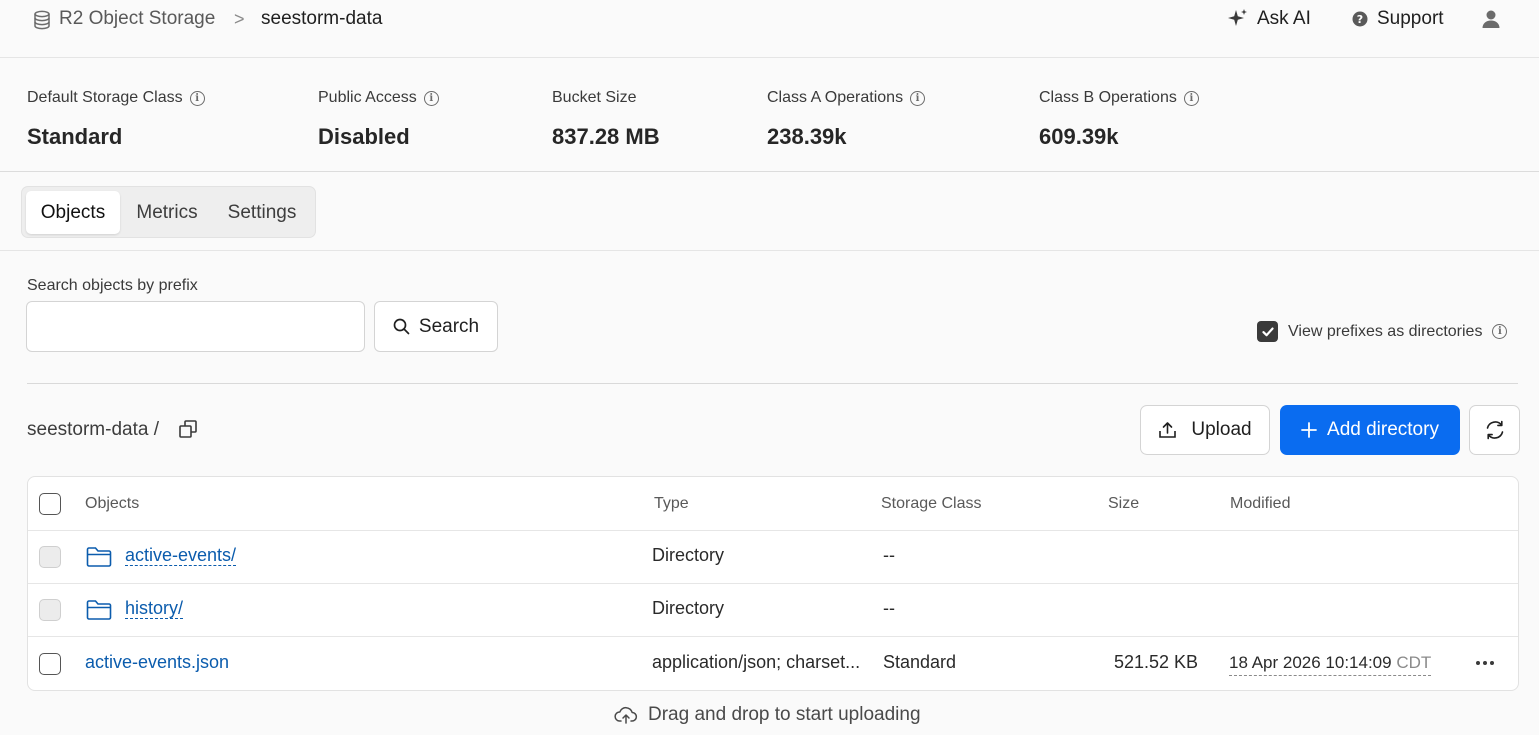 This screenshot has width=1539, height=735. I want to click on help-circle-icon: ?, so click(1360, 19).